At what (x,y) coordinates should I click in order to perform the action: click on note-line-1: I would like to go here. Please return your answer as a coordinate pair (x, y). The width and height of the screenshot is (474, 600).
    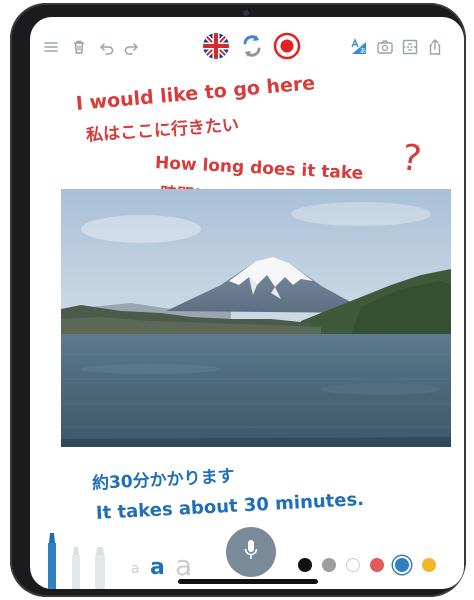
    Looking at the image, I should click on (195, 93).